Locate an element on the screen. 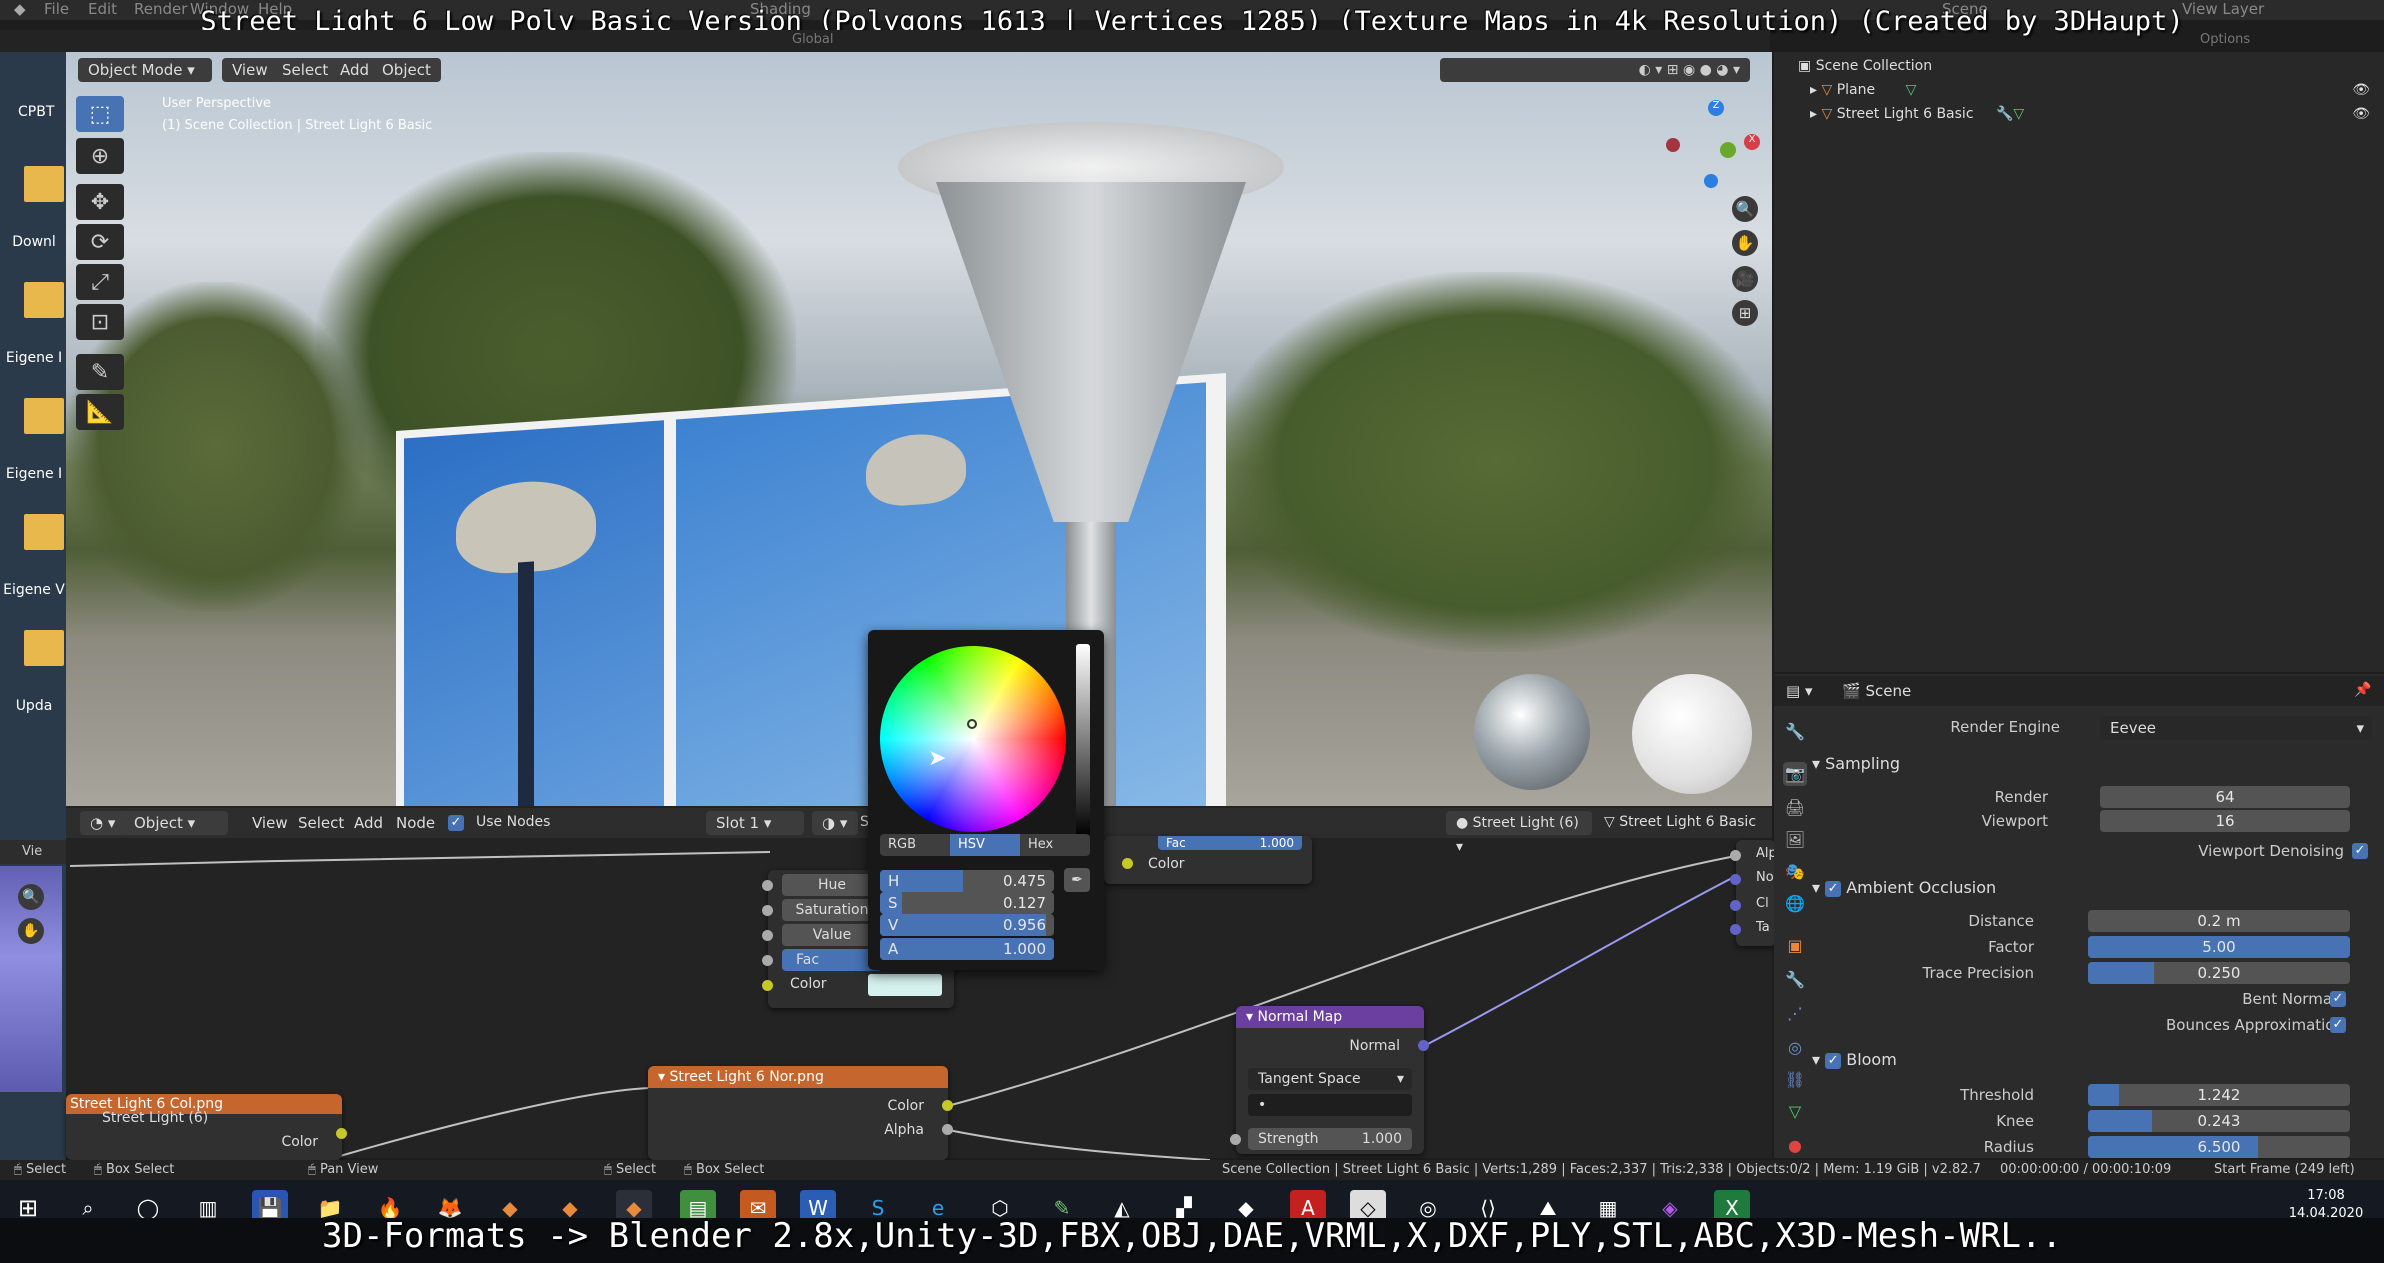 Image resolution: width=2384 pixels, height=1263 pixels. color-wheel is located at coordinates (973, 739).